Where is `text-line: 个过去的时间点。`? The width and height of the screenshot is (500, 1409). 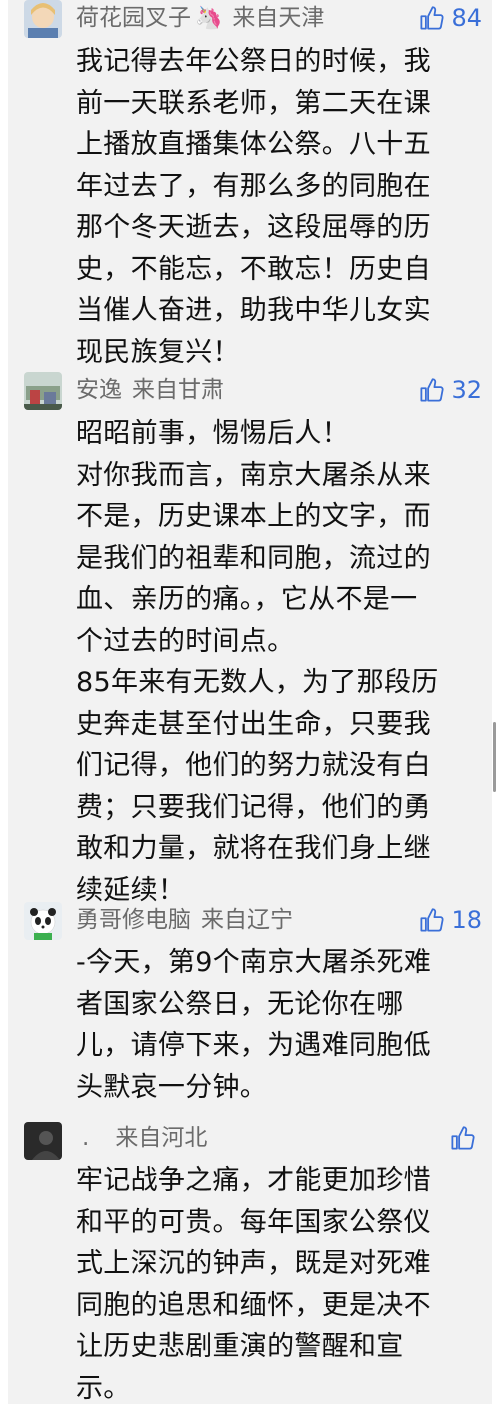
text-line: 个过去的时间点。 is located at coordinates (280, 642).